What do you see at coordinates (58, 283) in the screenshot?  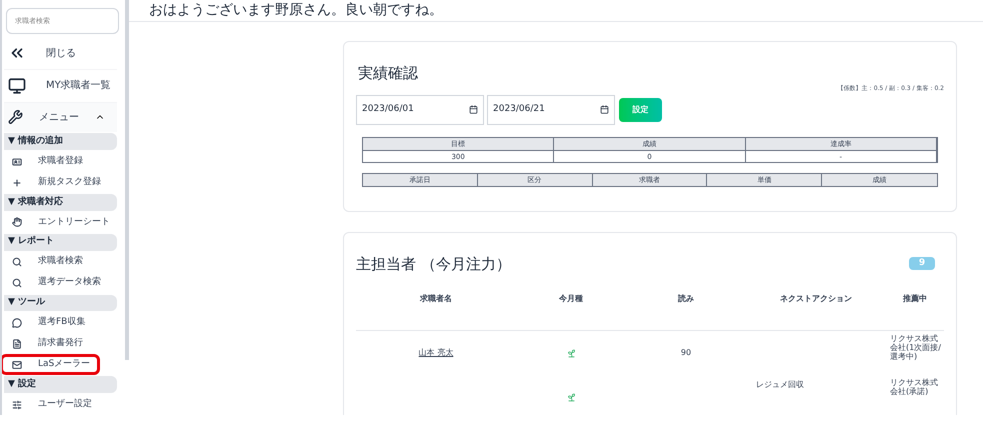 I see `menu-item: 選考データ検索` at bounding box center [58, 283].